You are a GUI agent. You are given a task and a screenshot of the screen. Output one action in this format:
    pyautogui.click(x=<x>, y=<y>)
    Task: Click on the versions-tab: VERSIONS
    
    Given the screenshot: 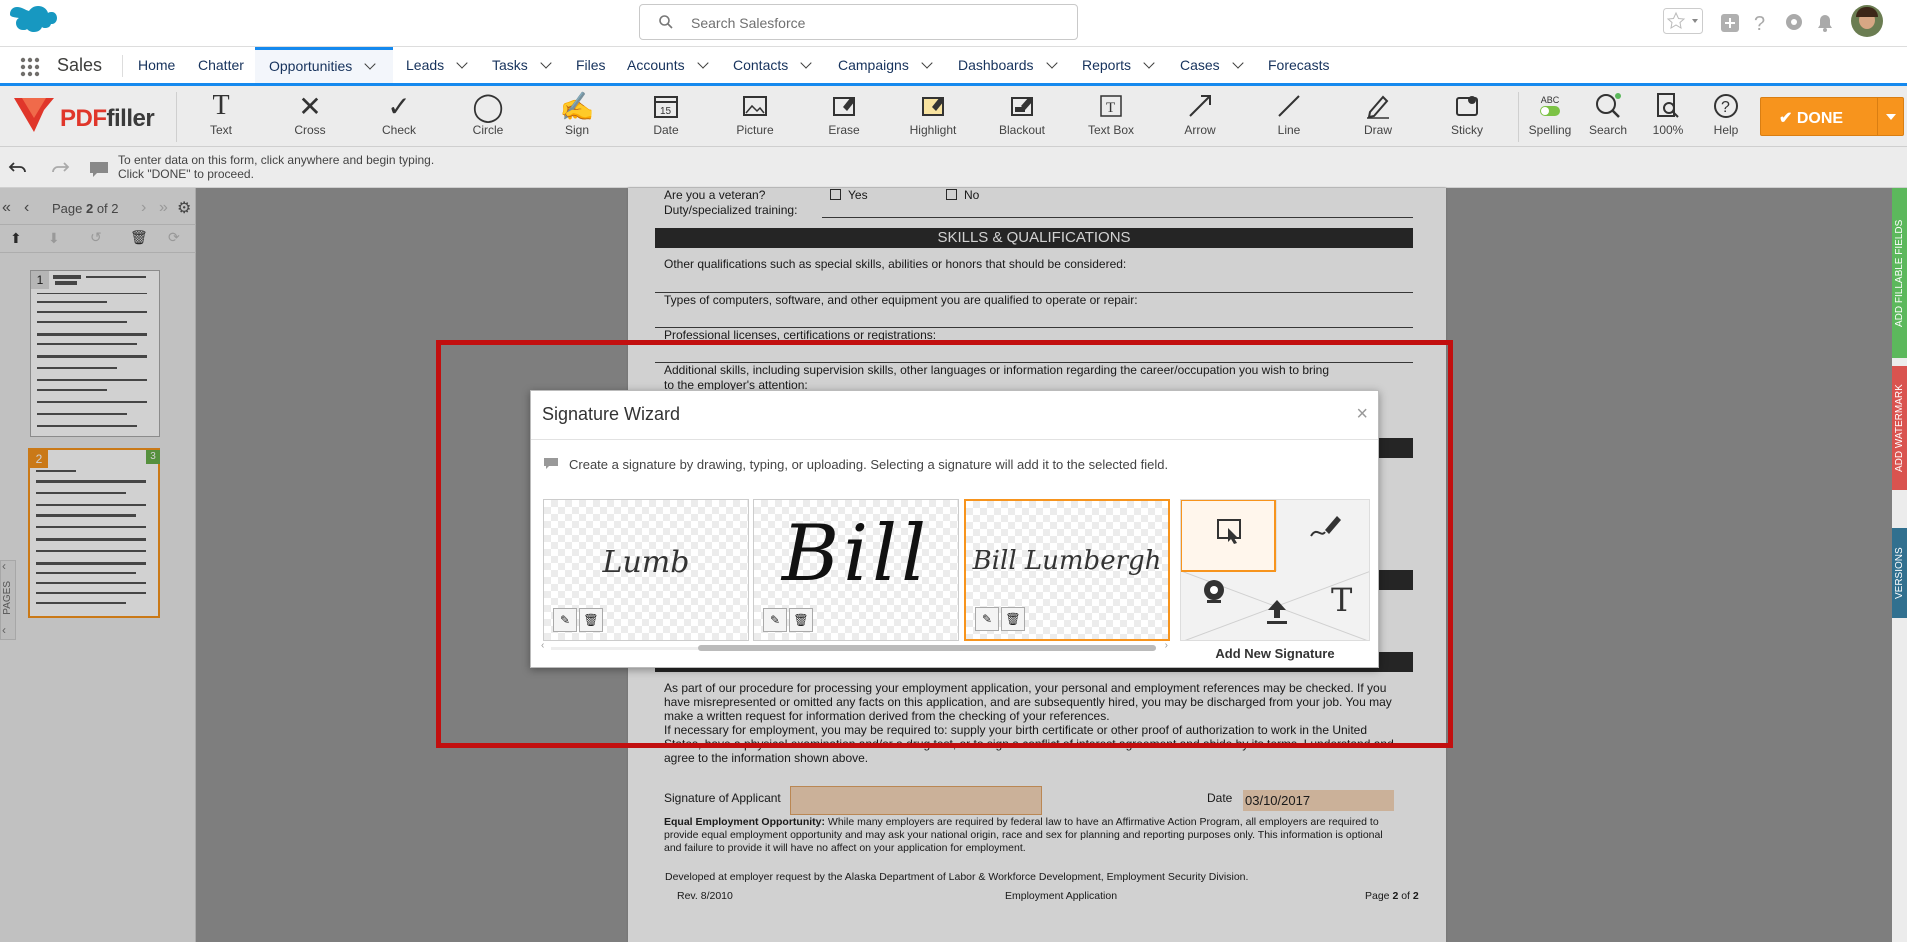 What is the action you would take?
    pyautogui.click(x=1899, y=573)
    